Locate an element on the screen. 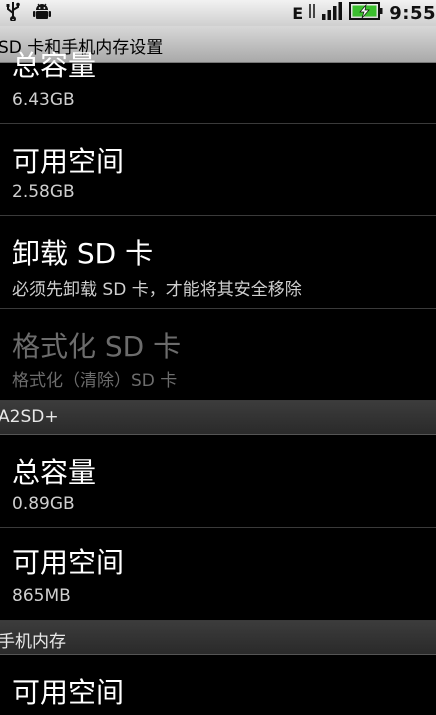 The width and height of the screenshot is (436, 715). section-header-phone-storage: 手机内存 is located at coordinates (218, 638).